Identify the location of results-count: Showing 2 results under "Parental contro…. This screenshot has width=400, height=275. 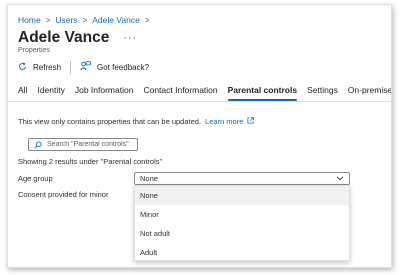
(90, 161).